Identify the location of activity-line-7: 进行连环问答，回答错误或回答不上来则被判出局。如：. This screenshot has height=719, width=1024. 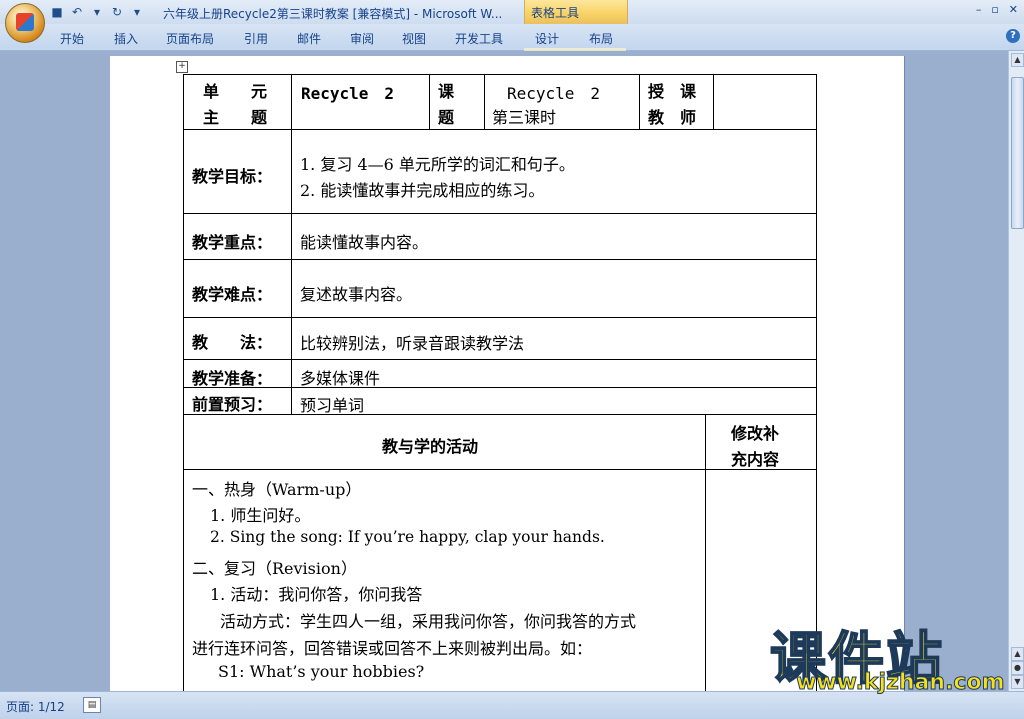
(392, 648).